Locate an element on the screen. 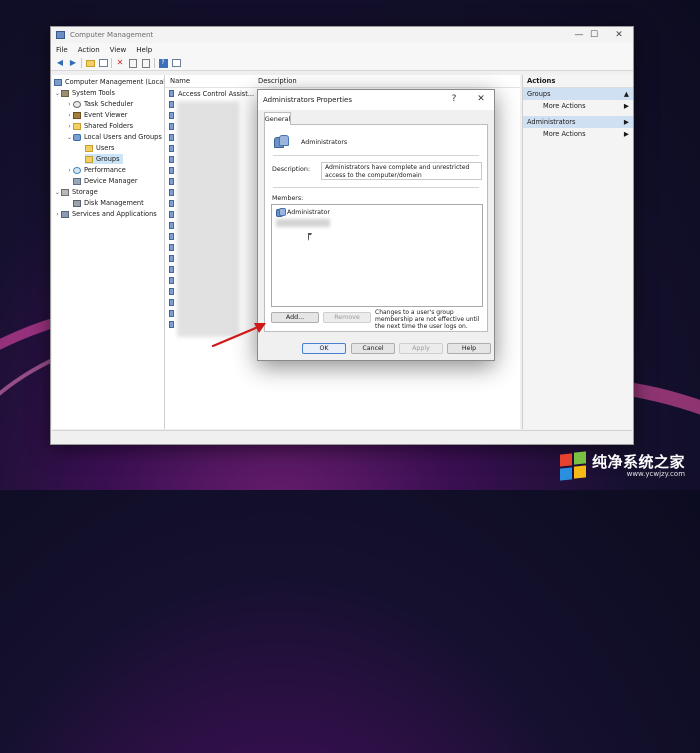  windows-logo-icon is located at coordinates (574, 466).